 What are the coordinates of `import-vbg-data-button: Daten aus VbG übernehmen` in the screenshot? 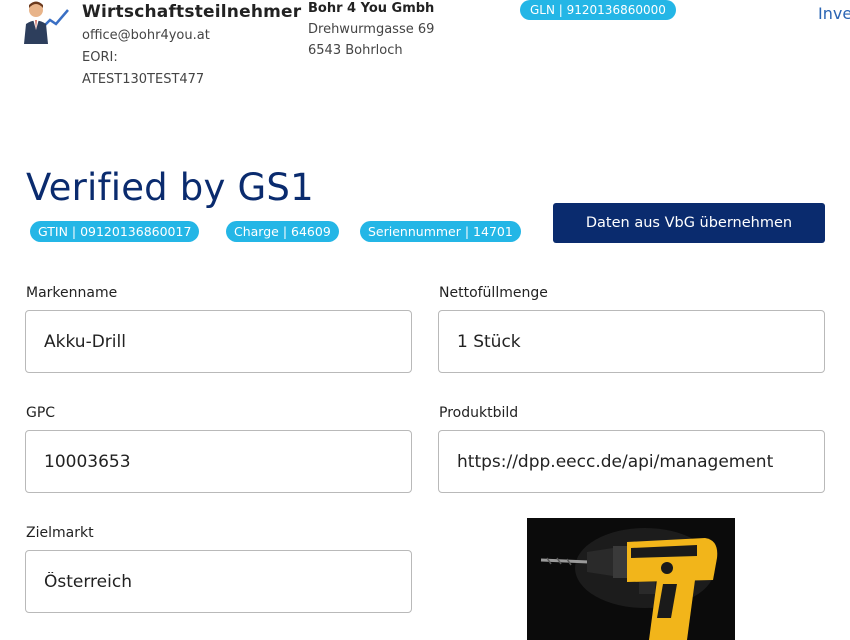 It's located at (689, 223).